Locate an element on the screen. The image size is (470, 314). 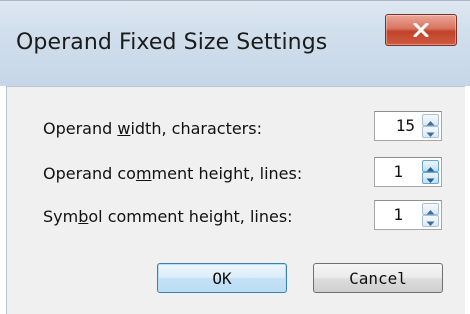
symbol-comment-height-value: 1 is located at coordinates (392, 214).